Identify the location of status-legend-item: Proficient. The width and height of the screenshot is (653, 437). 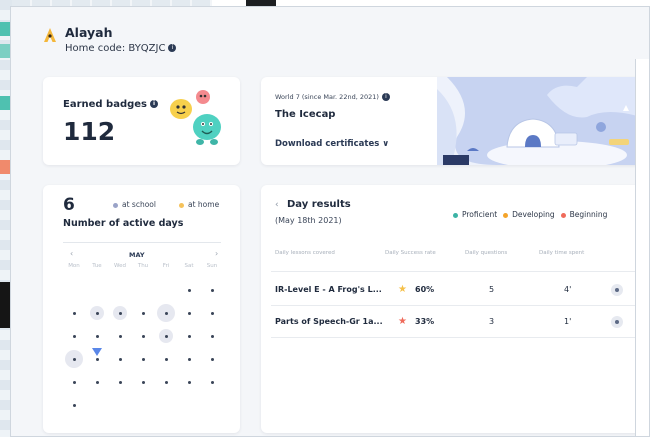
(475, 214).